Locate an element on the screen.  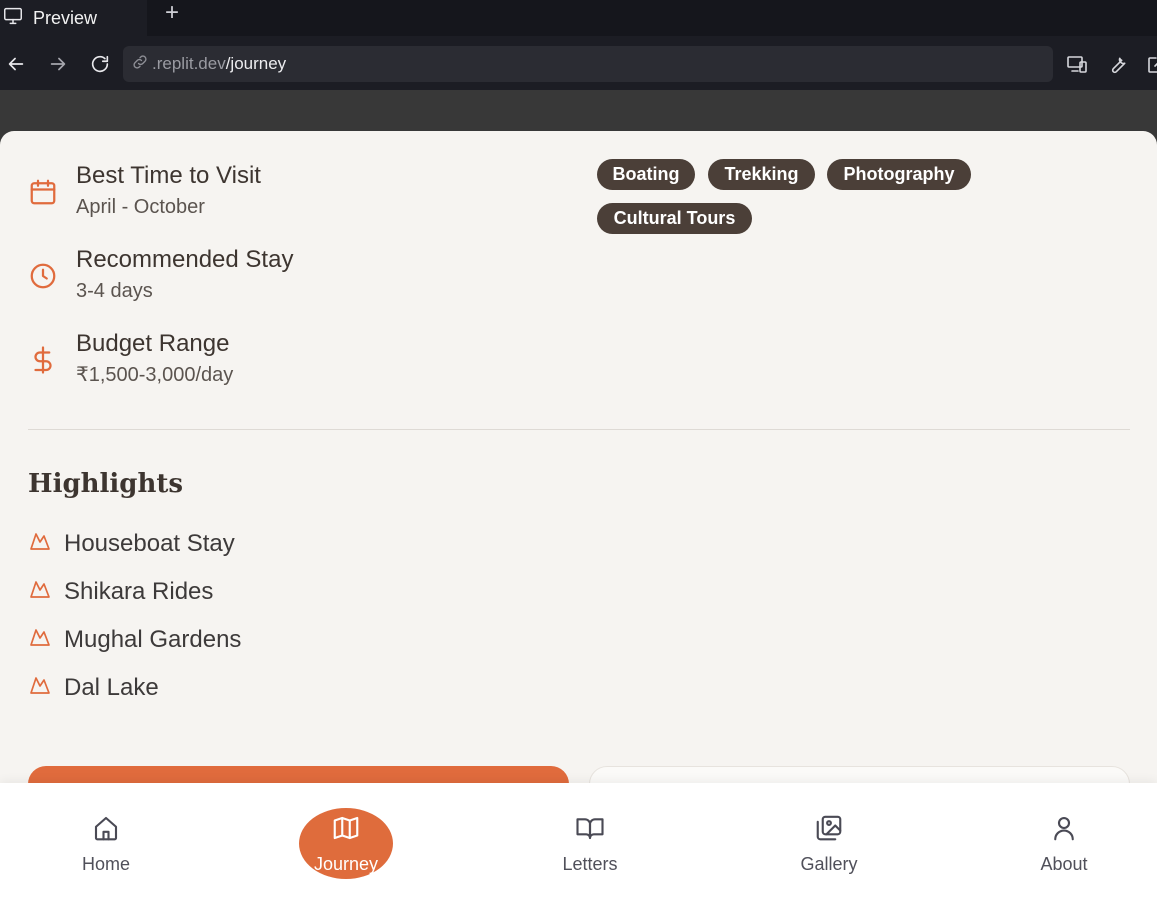
bottom-nav: Home Journey Letters Gallery About is located at coordinates (578, 841).